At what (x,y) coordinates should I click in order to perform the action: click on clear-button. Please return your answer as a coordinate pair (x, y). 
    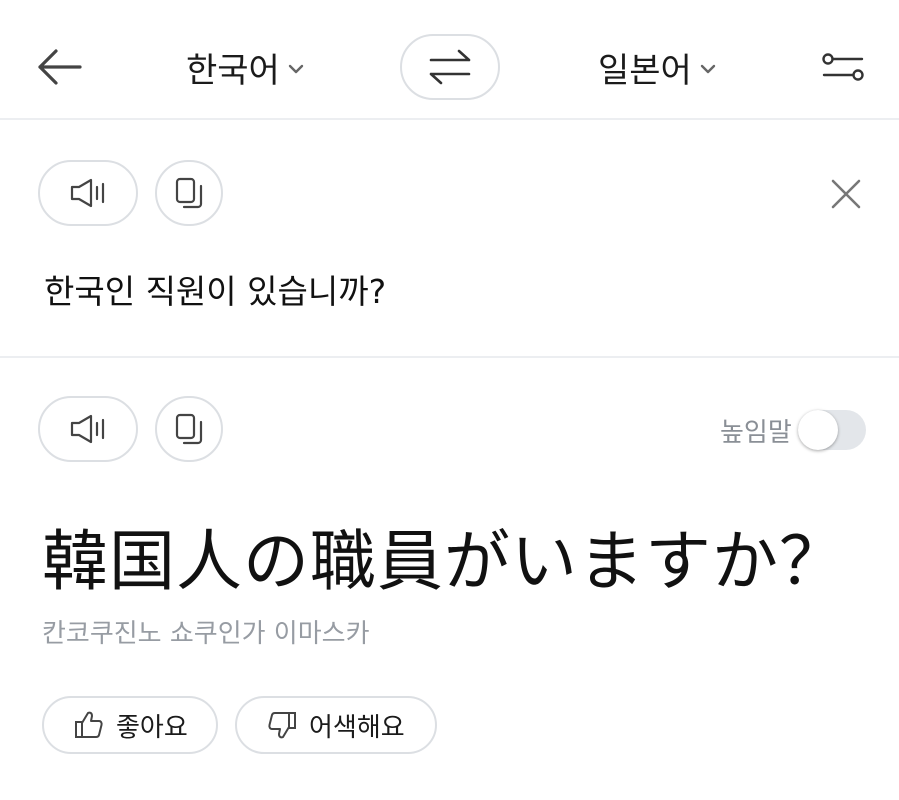
    Looking at the image, I should click on (846, 194).